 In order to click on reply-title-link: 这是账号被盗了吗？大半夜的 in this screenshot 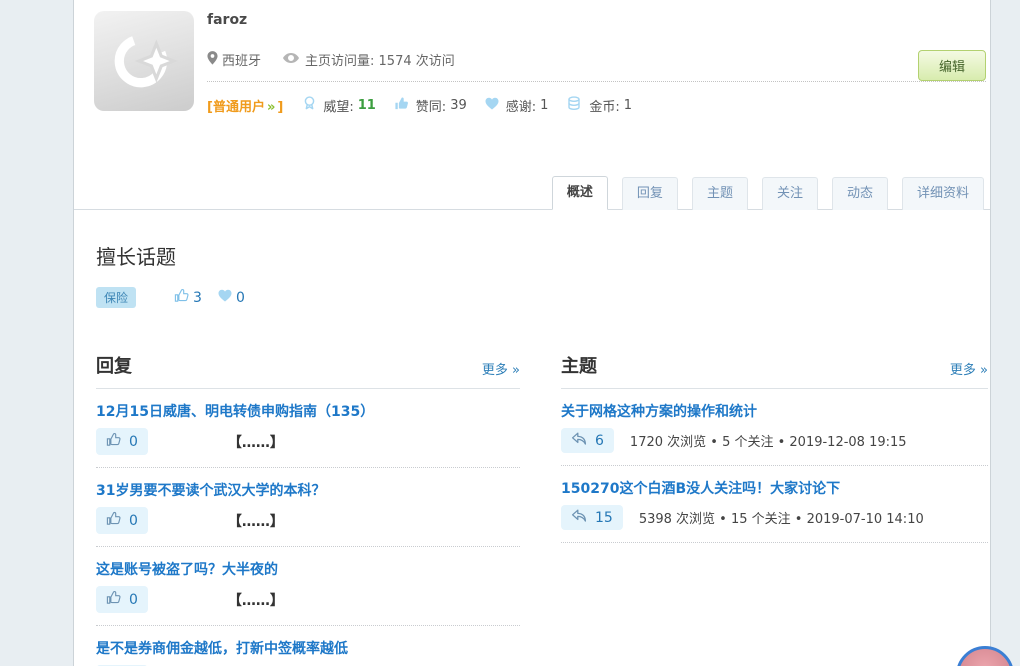, I will do `click(308, 570)`.